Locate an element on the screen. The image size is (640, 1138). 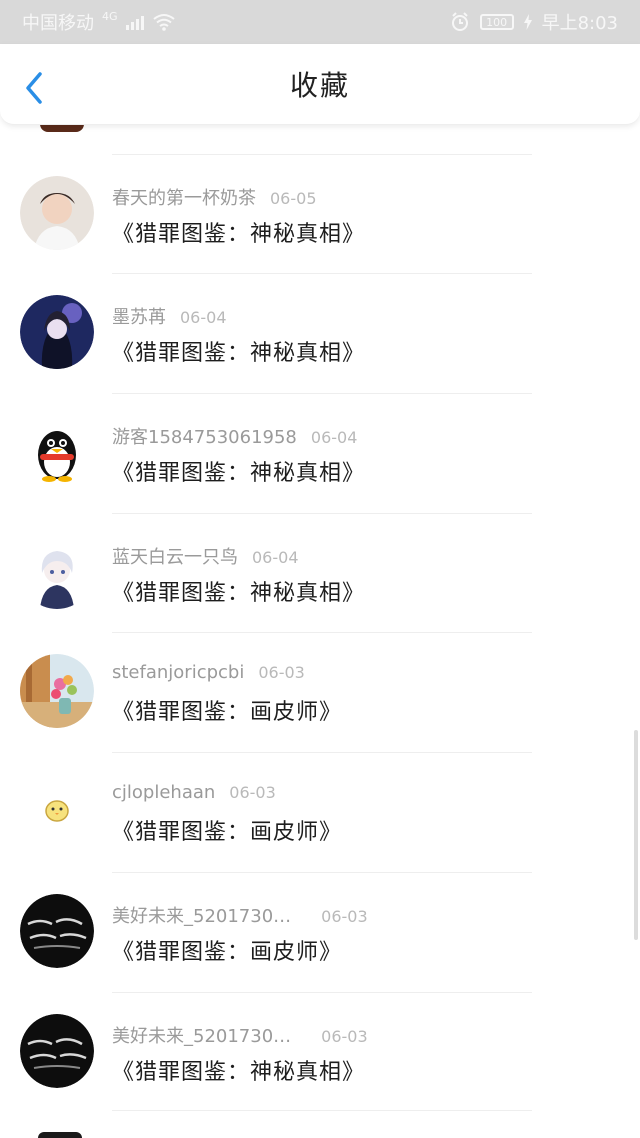
network-type: 4G is located at coordinates (110, 16).